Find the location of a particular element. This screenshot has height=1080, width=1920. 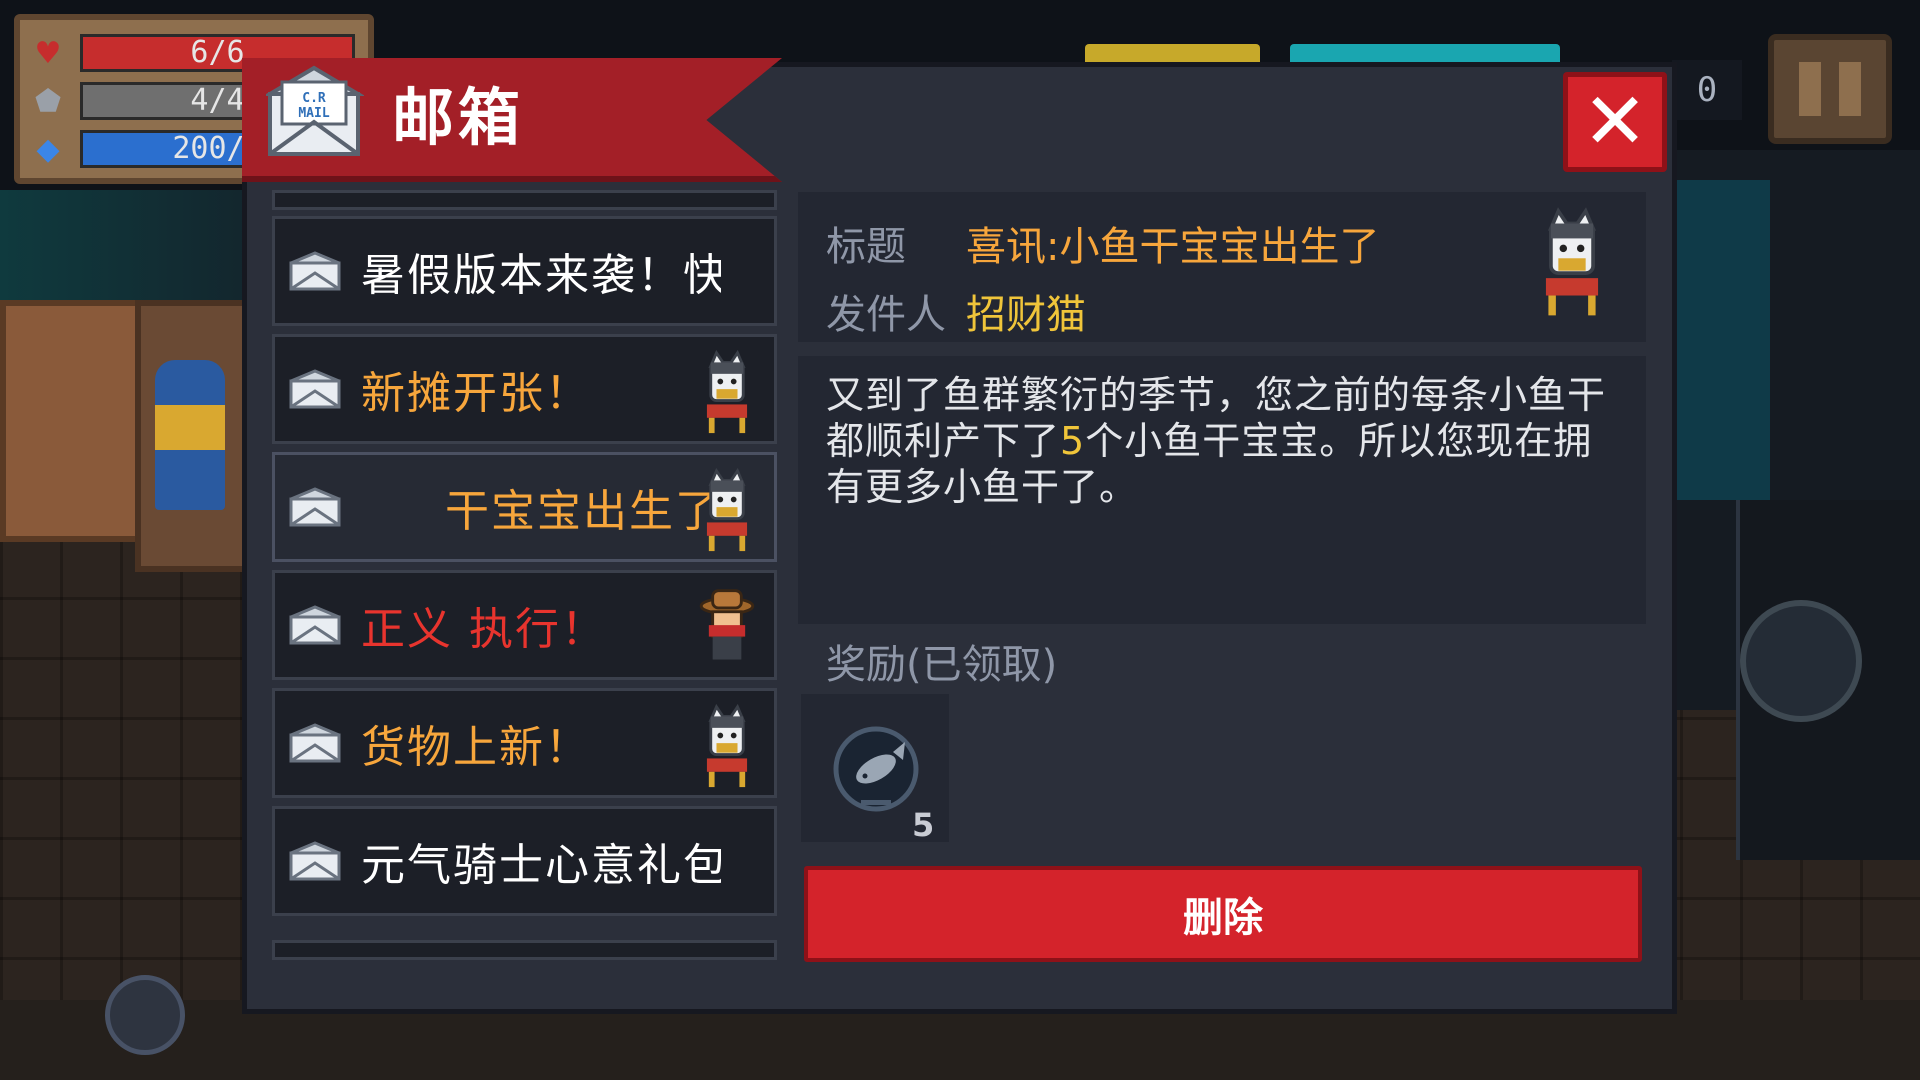

delete-button: 删除 is located at coordinates (1223, 914).